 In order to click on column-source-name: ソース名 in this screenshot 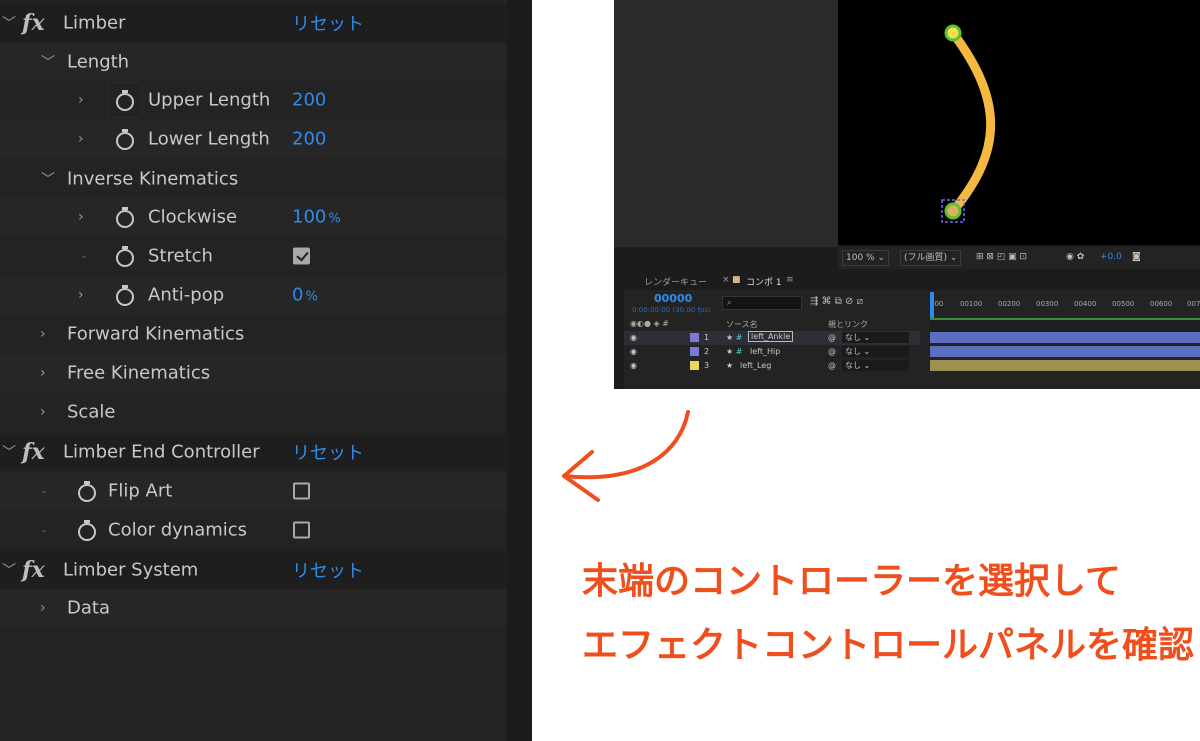, I will do `click(742, 324)`.